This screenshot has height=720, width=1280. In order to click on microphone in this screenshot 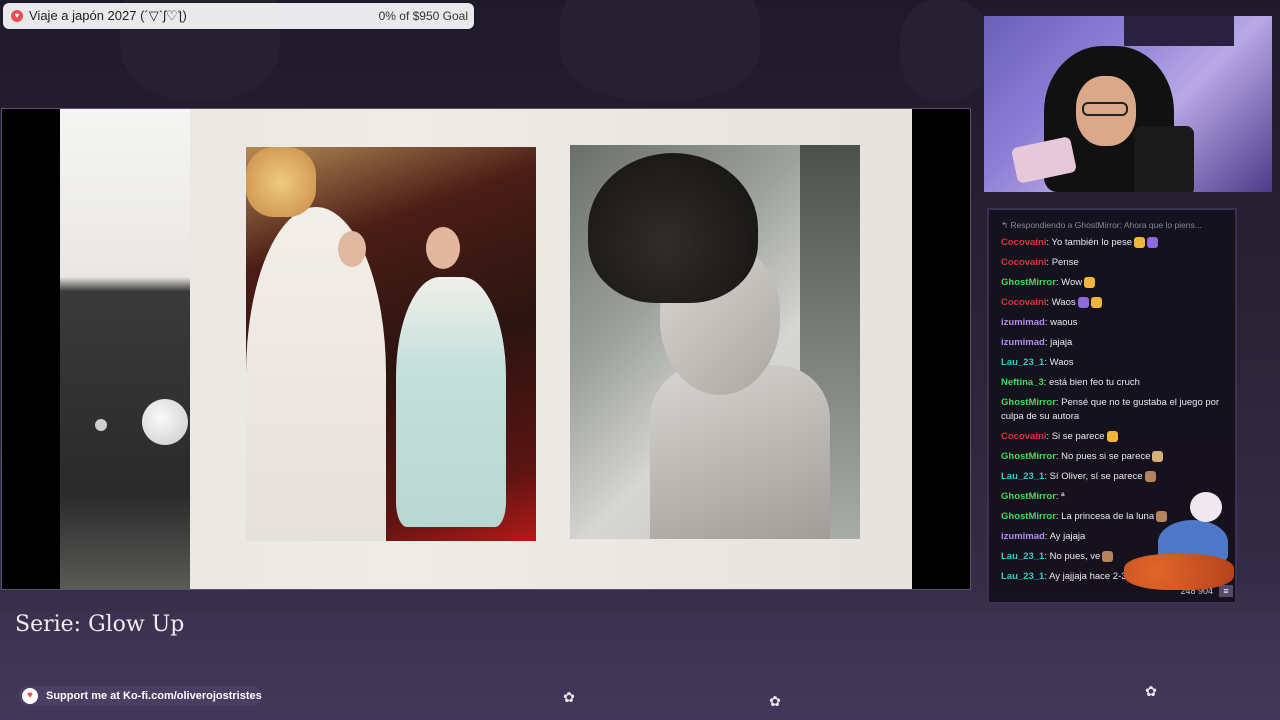, I will do `click(1164, 159)`.